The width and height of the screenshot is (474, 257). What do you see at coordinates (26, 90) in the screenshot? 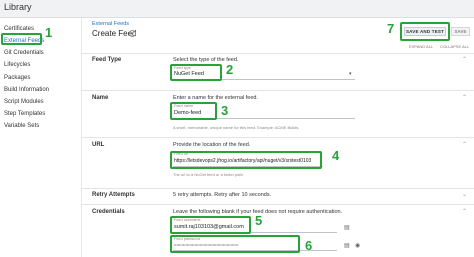
I see `sidebar-item-build-information: Build Information` at bounding box center [26, 90].